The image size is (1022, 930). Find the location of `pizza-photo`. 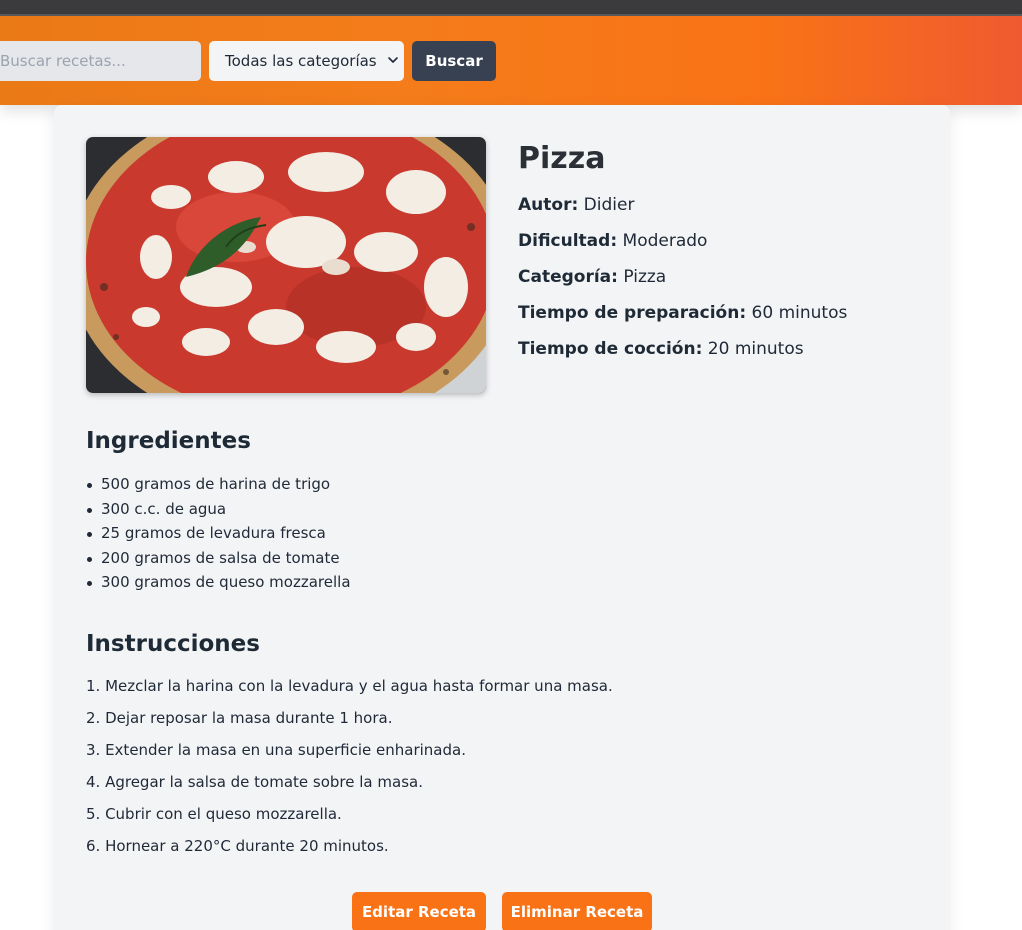

pizza-photo is located at coordinates (286, 265).